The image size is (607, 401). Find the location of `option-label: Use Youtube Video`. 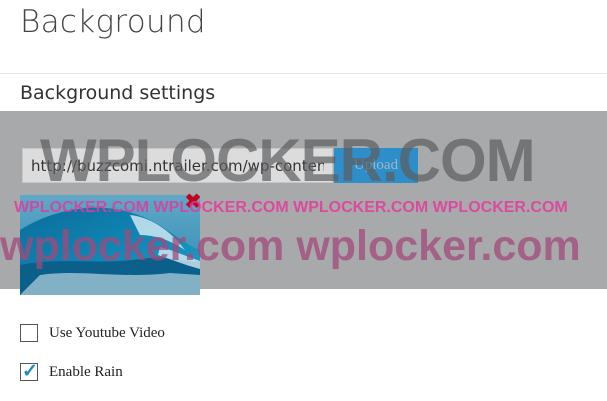

option-label: Use Youtube Video is located at coordinates (107, 332).